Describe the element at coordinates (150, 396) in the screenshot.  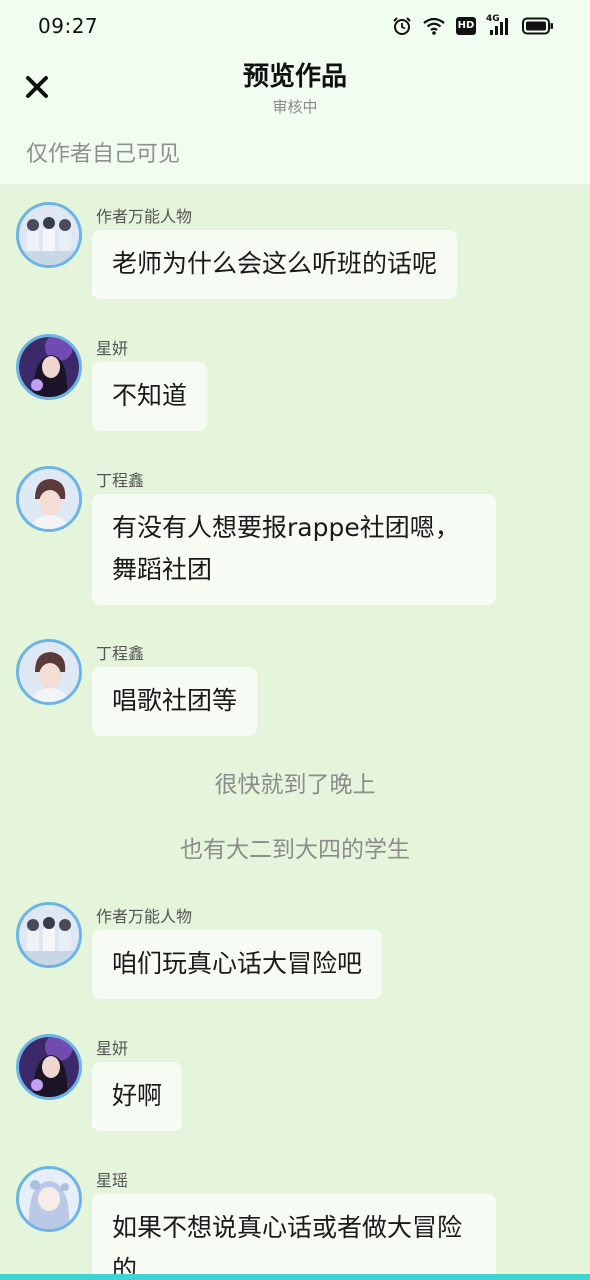
I see `message-bubble: 不知道` at that location.